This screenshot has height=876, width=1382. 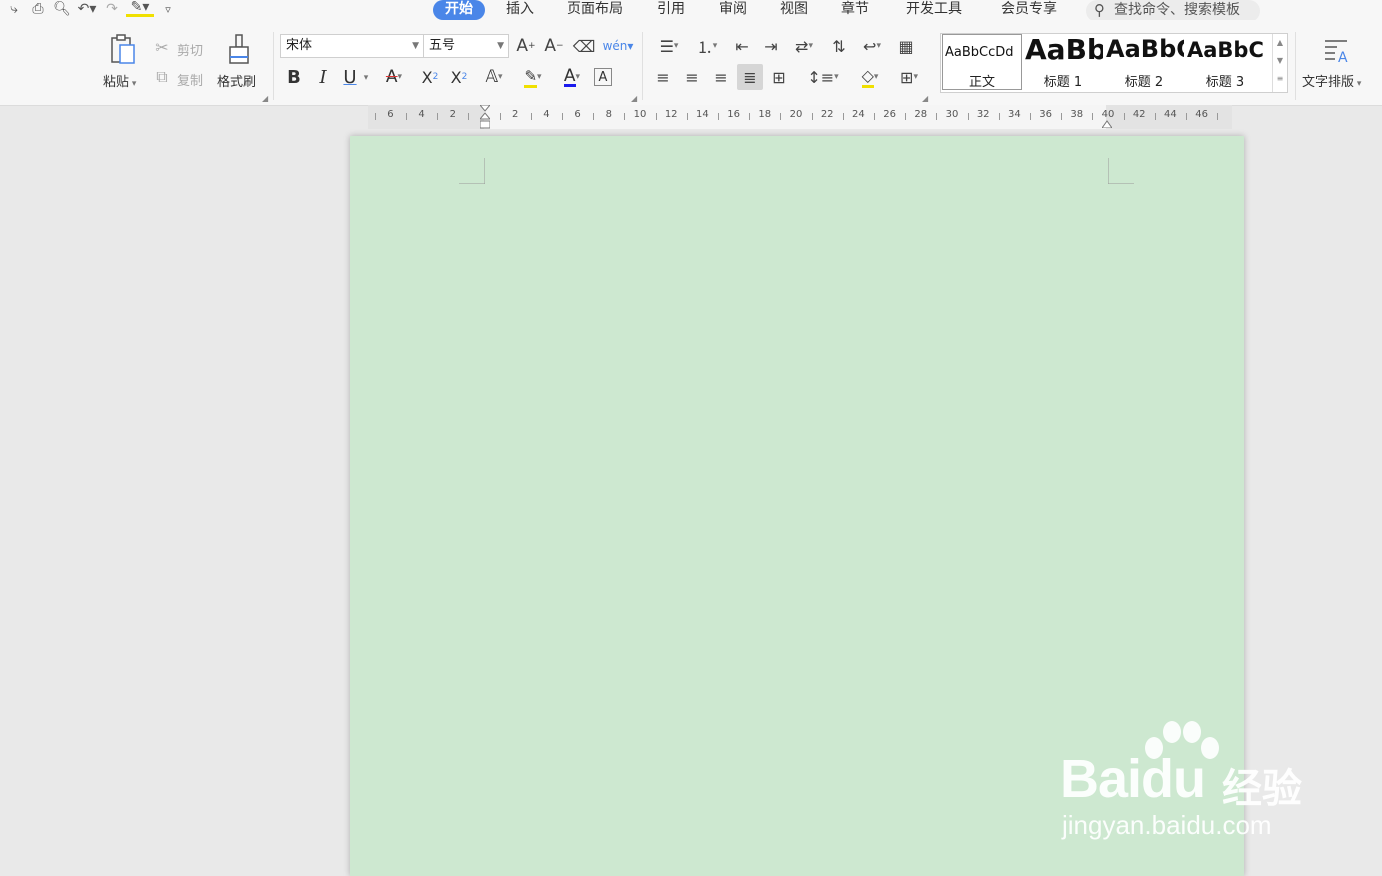 I want to click on format-painter-icon, so click(x=239, y=50).